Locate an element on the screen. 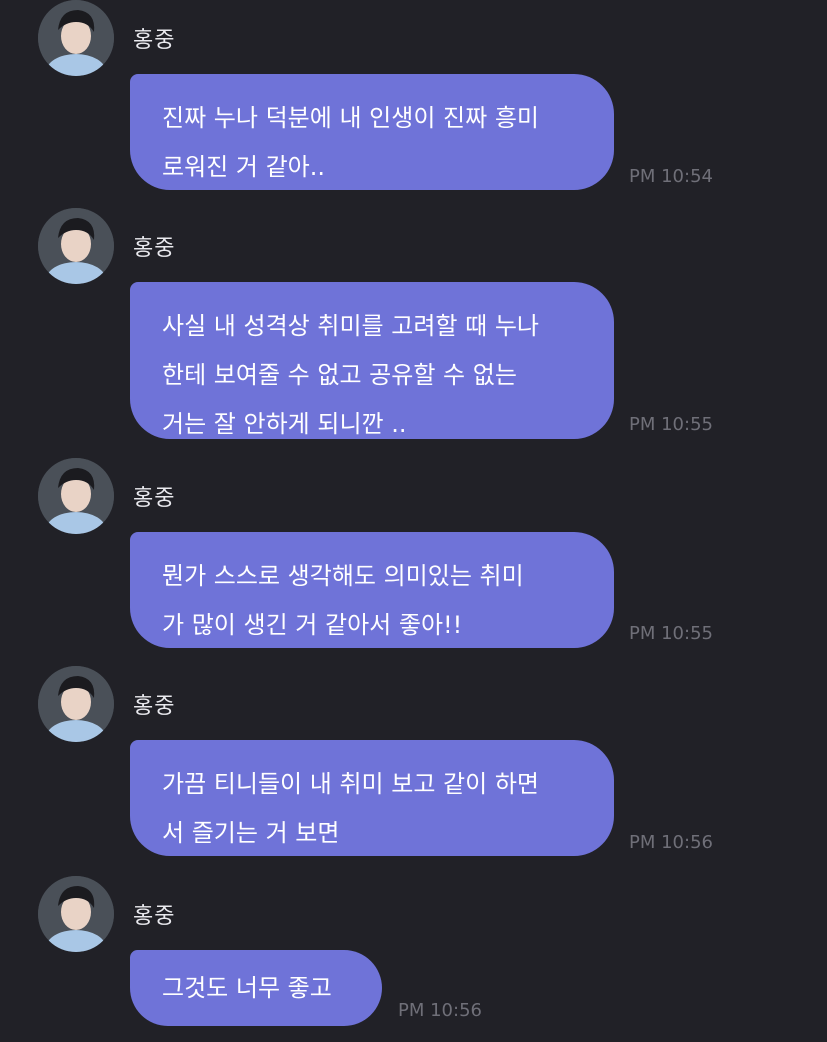 This screenshot has width=827, height=1042. message-bubble: 뭔가 스스로 생각해도 의미있는 취미 가 많이 생긴 거 같아서 좋아!! is located at coordinates (372, 590).